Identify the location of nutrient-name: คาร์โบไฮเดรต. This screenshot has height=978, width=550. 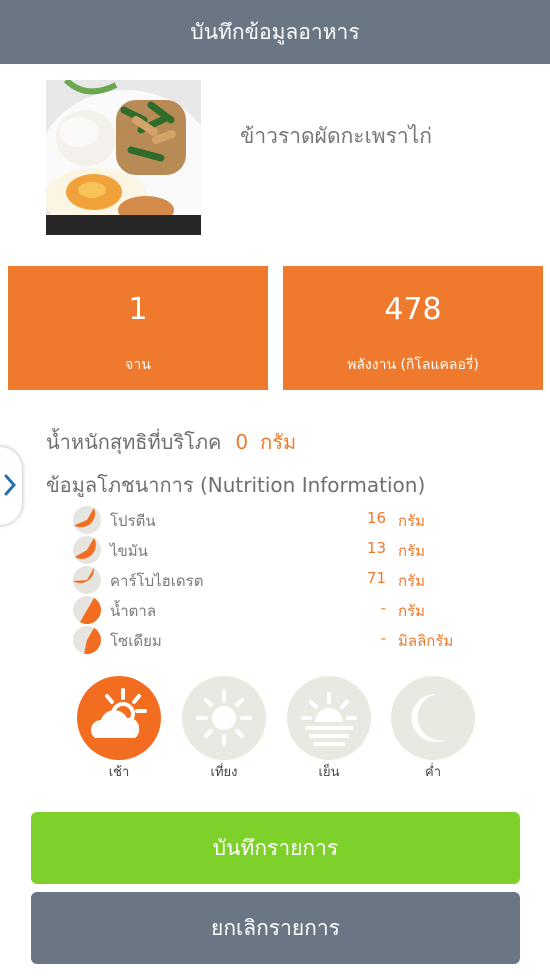
(157, 581).